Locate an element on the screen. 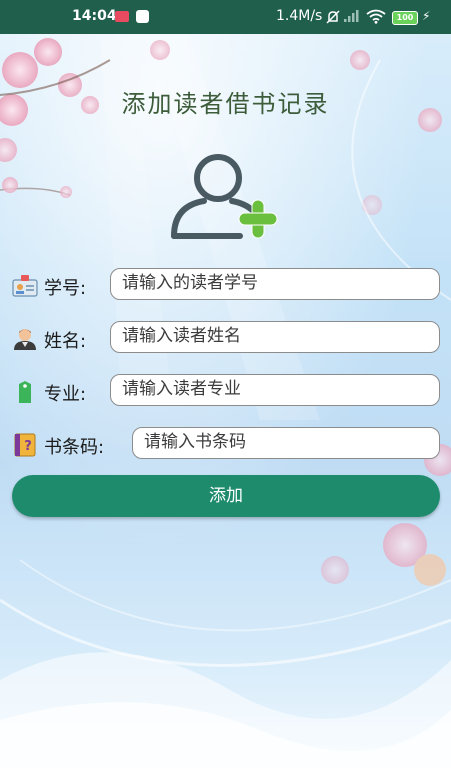 This screenshot has height=768, width=451. major-input: 请输入读者专业 is located at coordinates (275, 390).